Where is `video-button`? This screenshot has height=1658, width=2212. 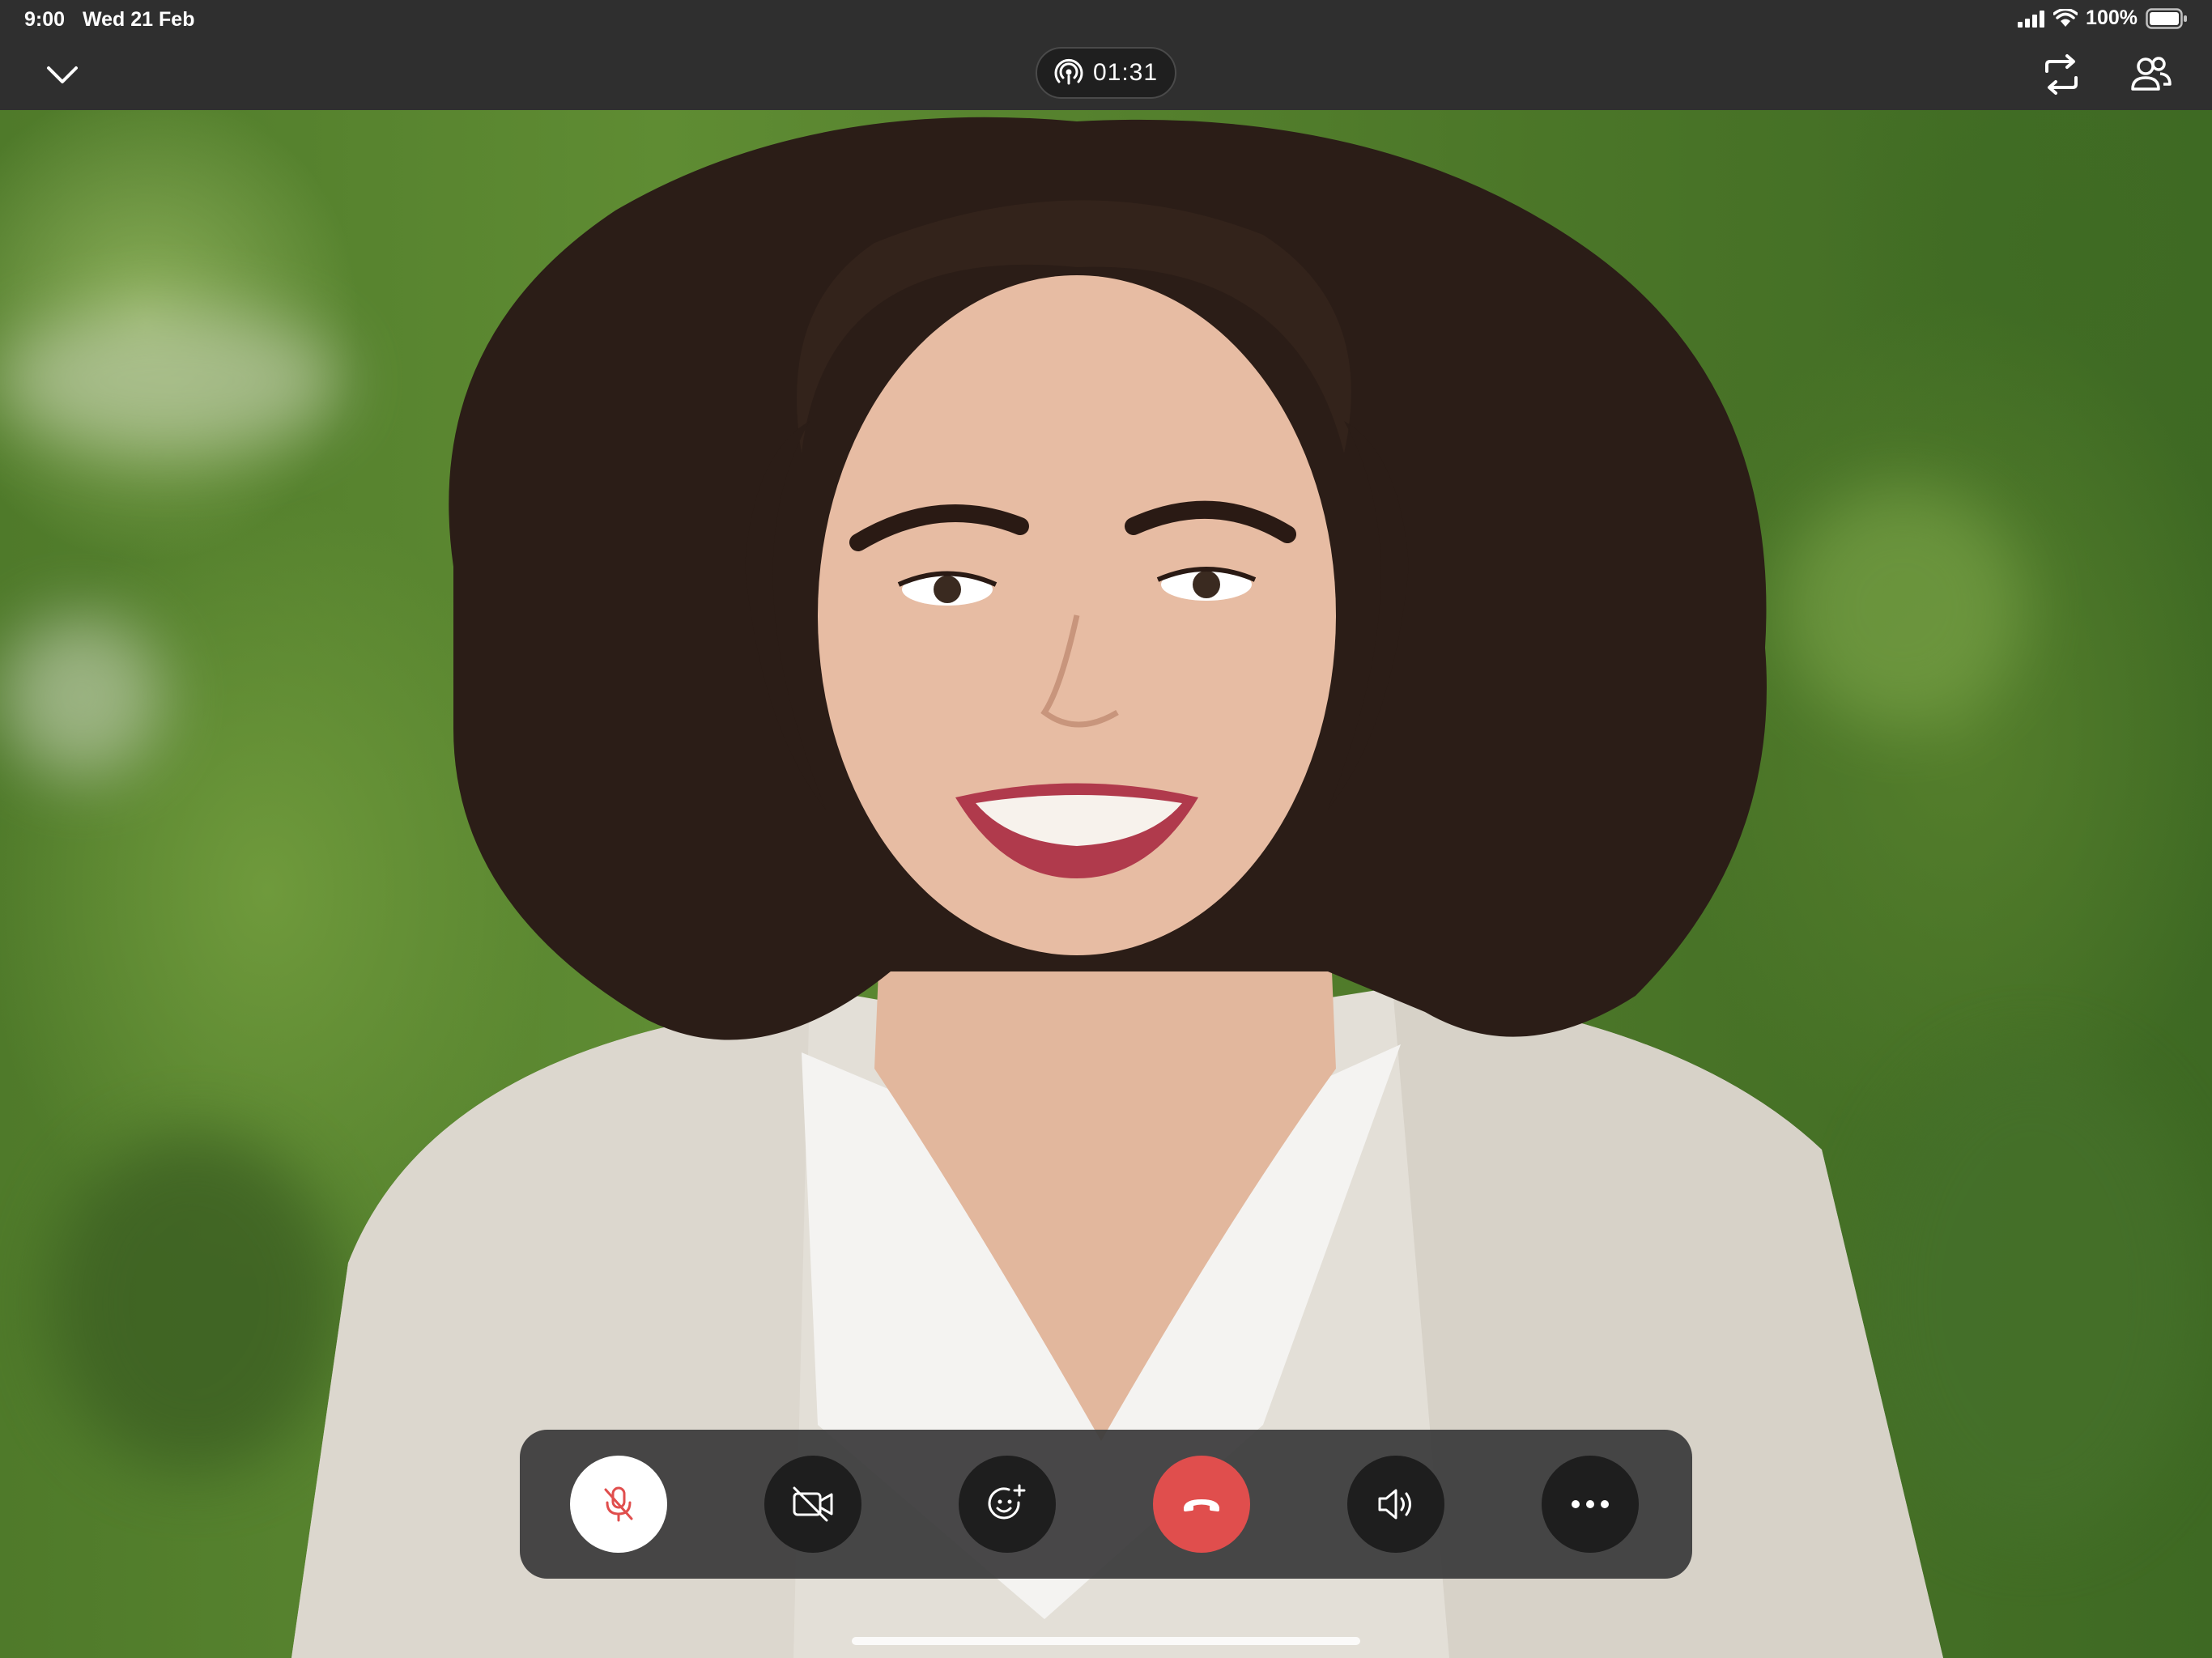 video-button is located at coordinates (812, 1504).